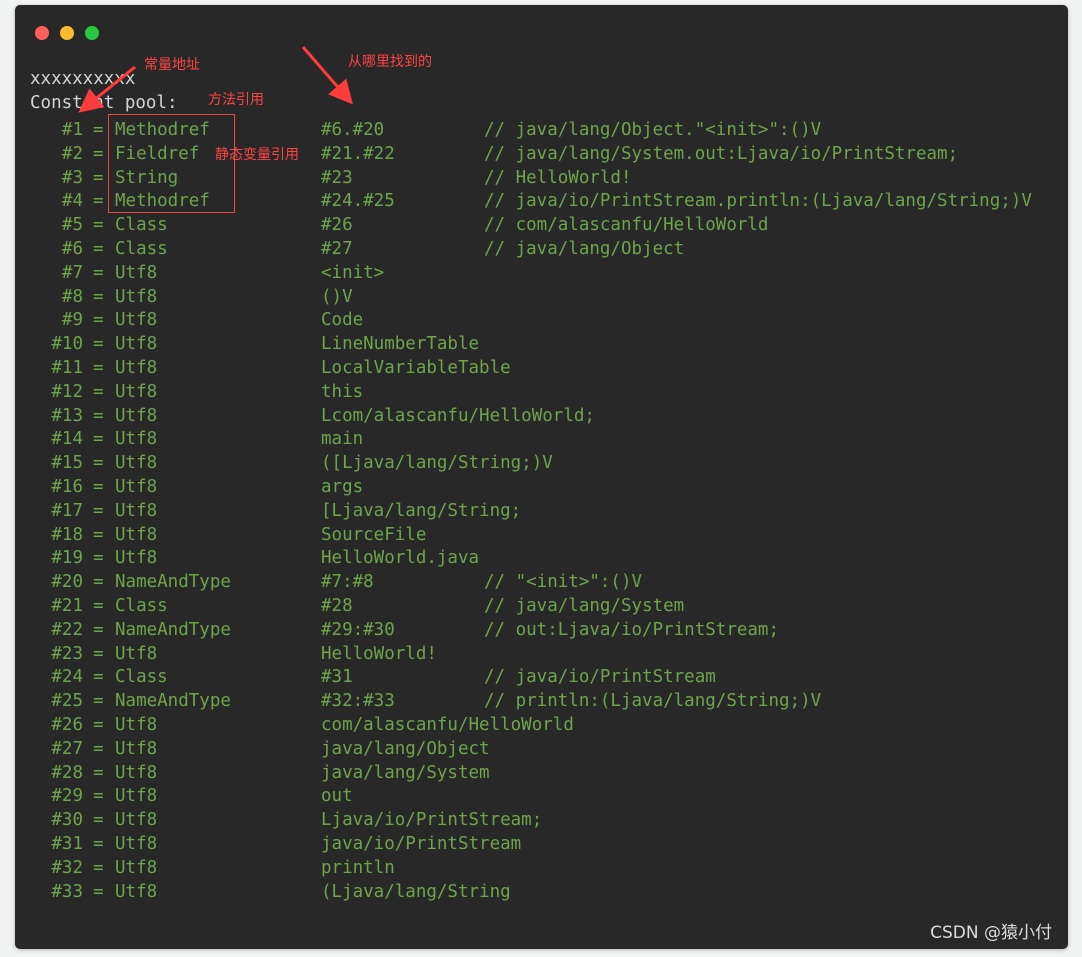 Image resolution: width=1082 pixels, height=957 pixels. Describe the element at coordinates (67, 33) in the screenshot. I see `minimize-window-button` at that location.